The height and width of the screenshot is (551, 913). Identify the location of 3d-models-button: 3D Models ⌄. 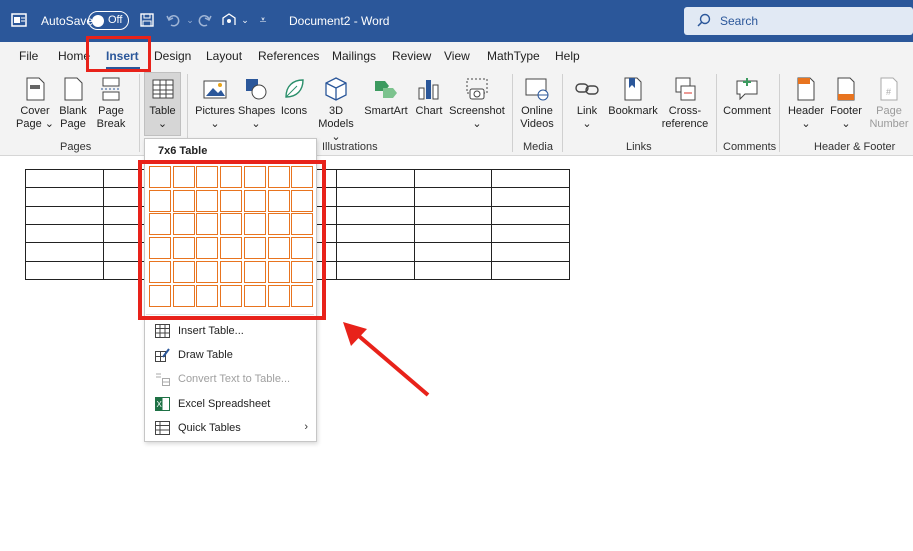
(336, 110).